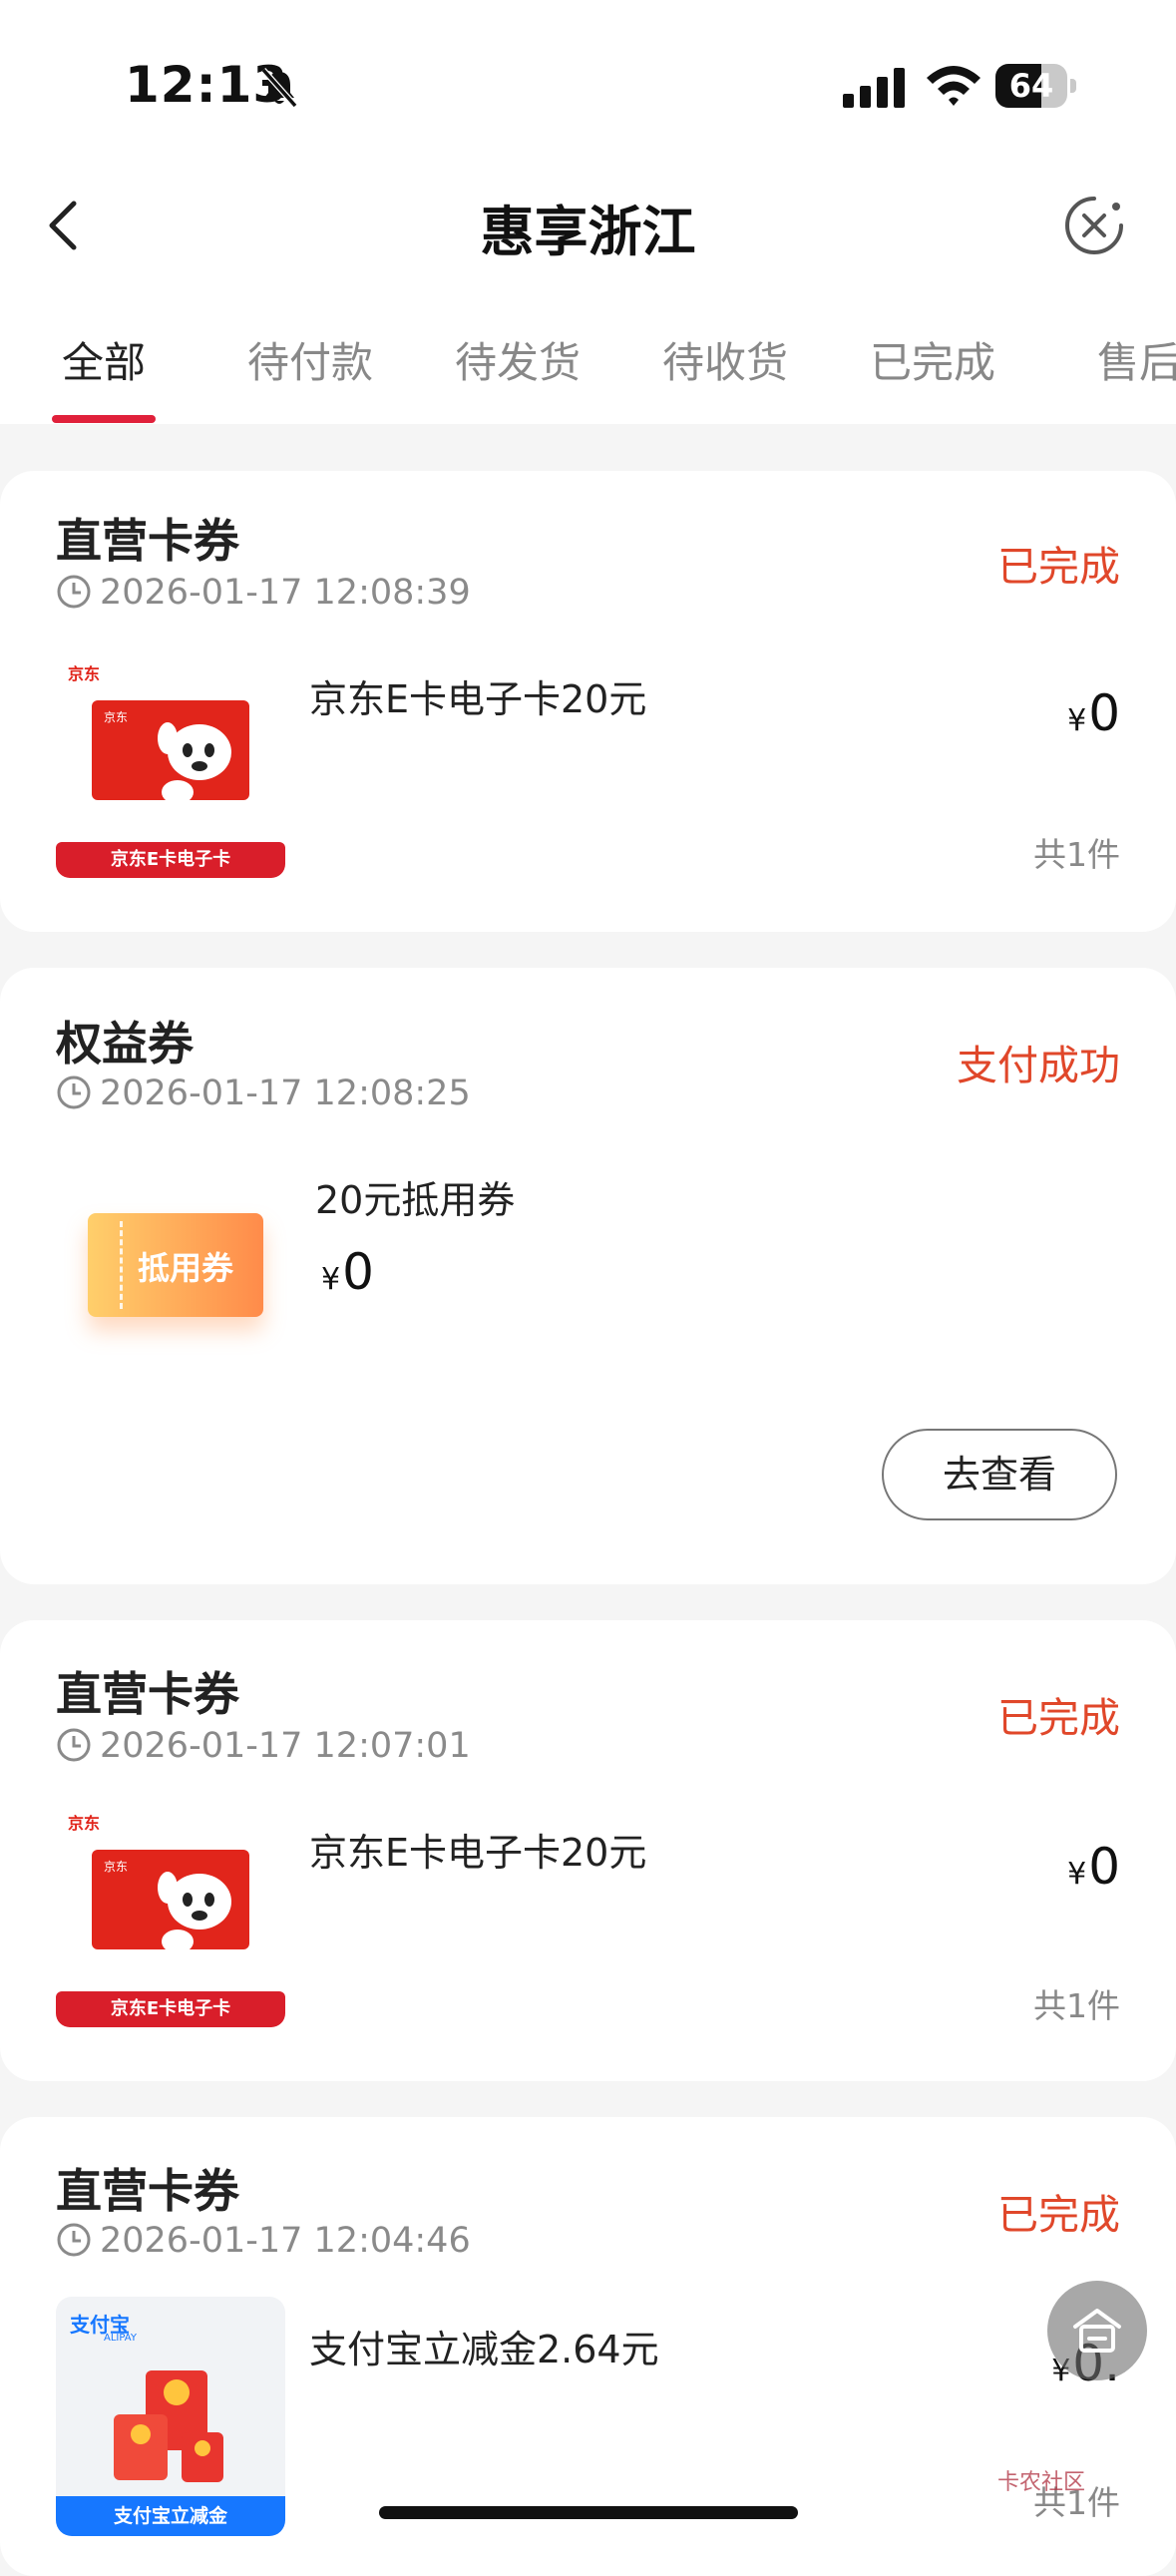  I want to click on red-packet-icon, so click(168, 2426).